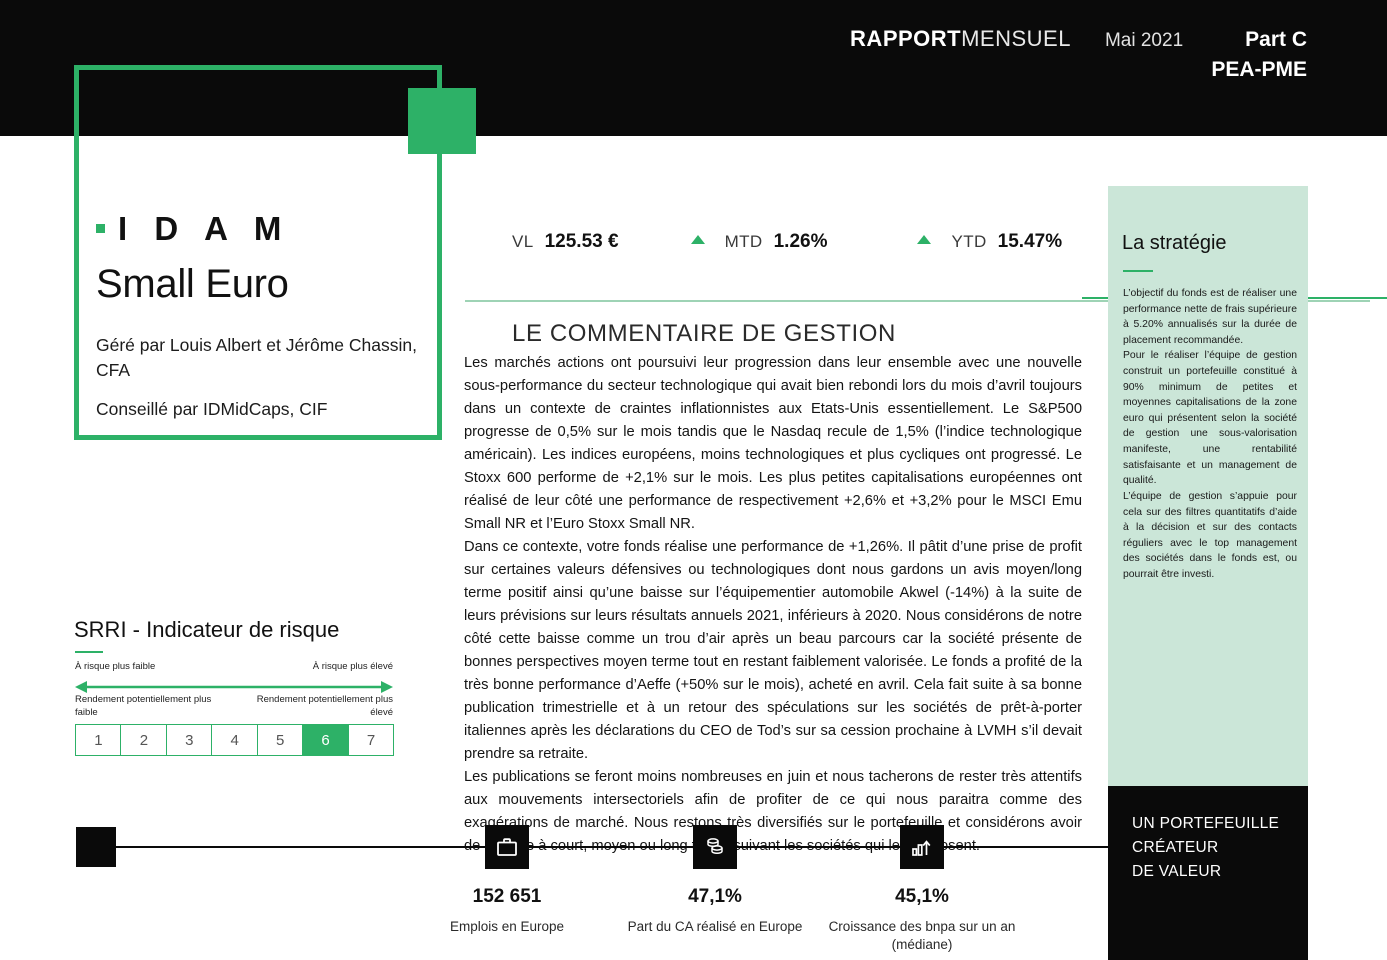  I want to click on stat-employment-value: 152 651, so click(507, 896).